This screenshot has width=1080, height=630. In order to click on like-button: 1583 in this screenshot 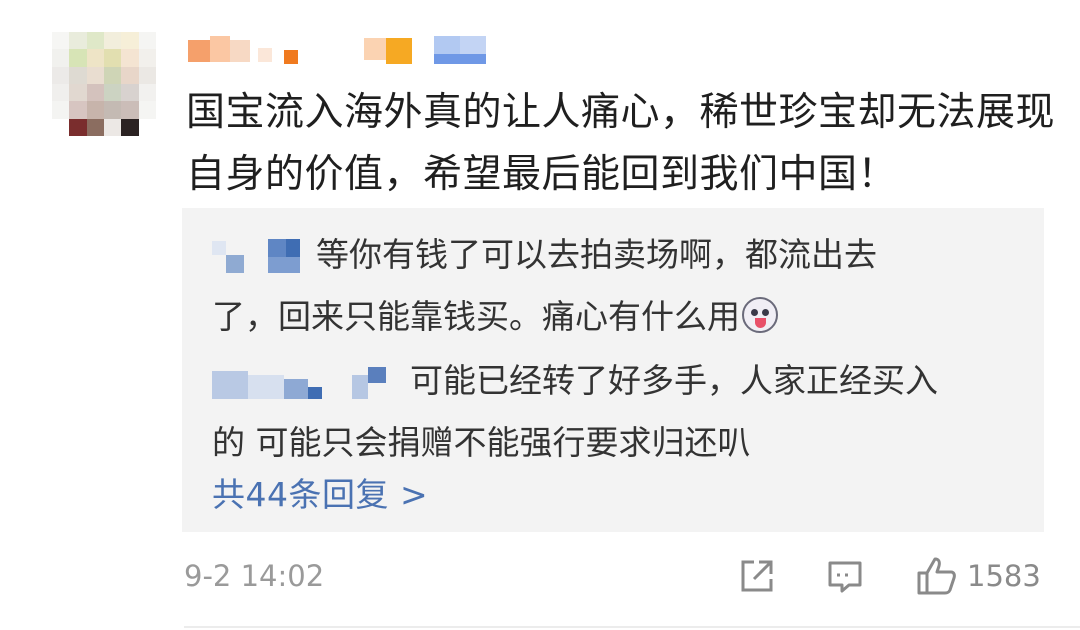, I will do `click(978, 576)`.